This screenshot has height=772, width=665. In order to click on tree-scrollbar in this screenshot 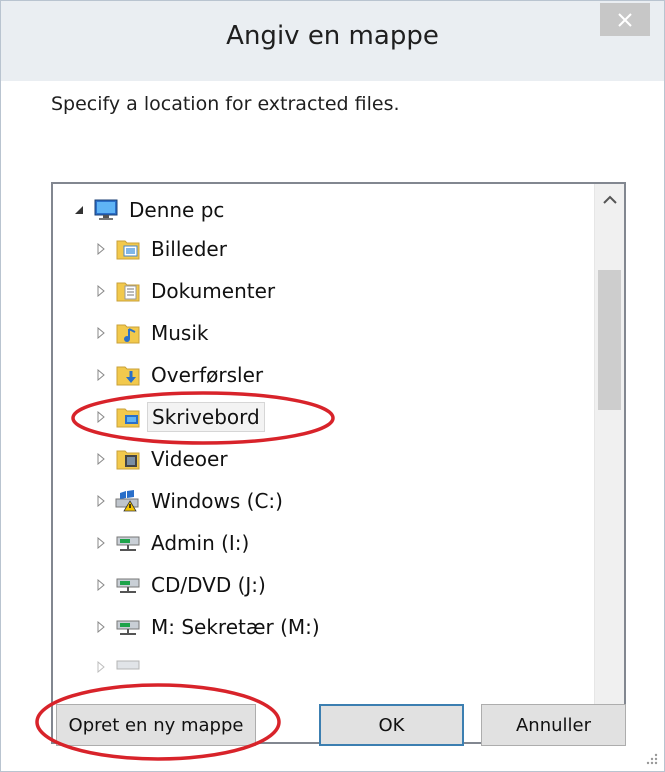, I will do `click(609, 463)`.